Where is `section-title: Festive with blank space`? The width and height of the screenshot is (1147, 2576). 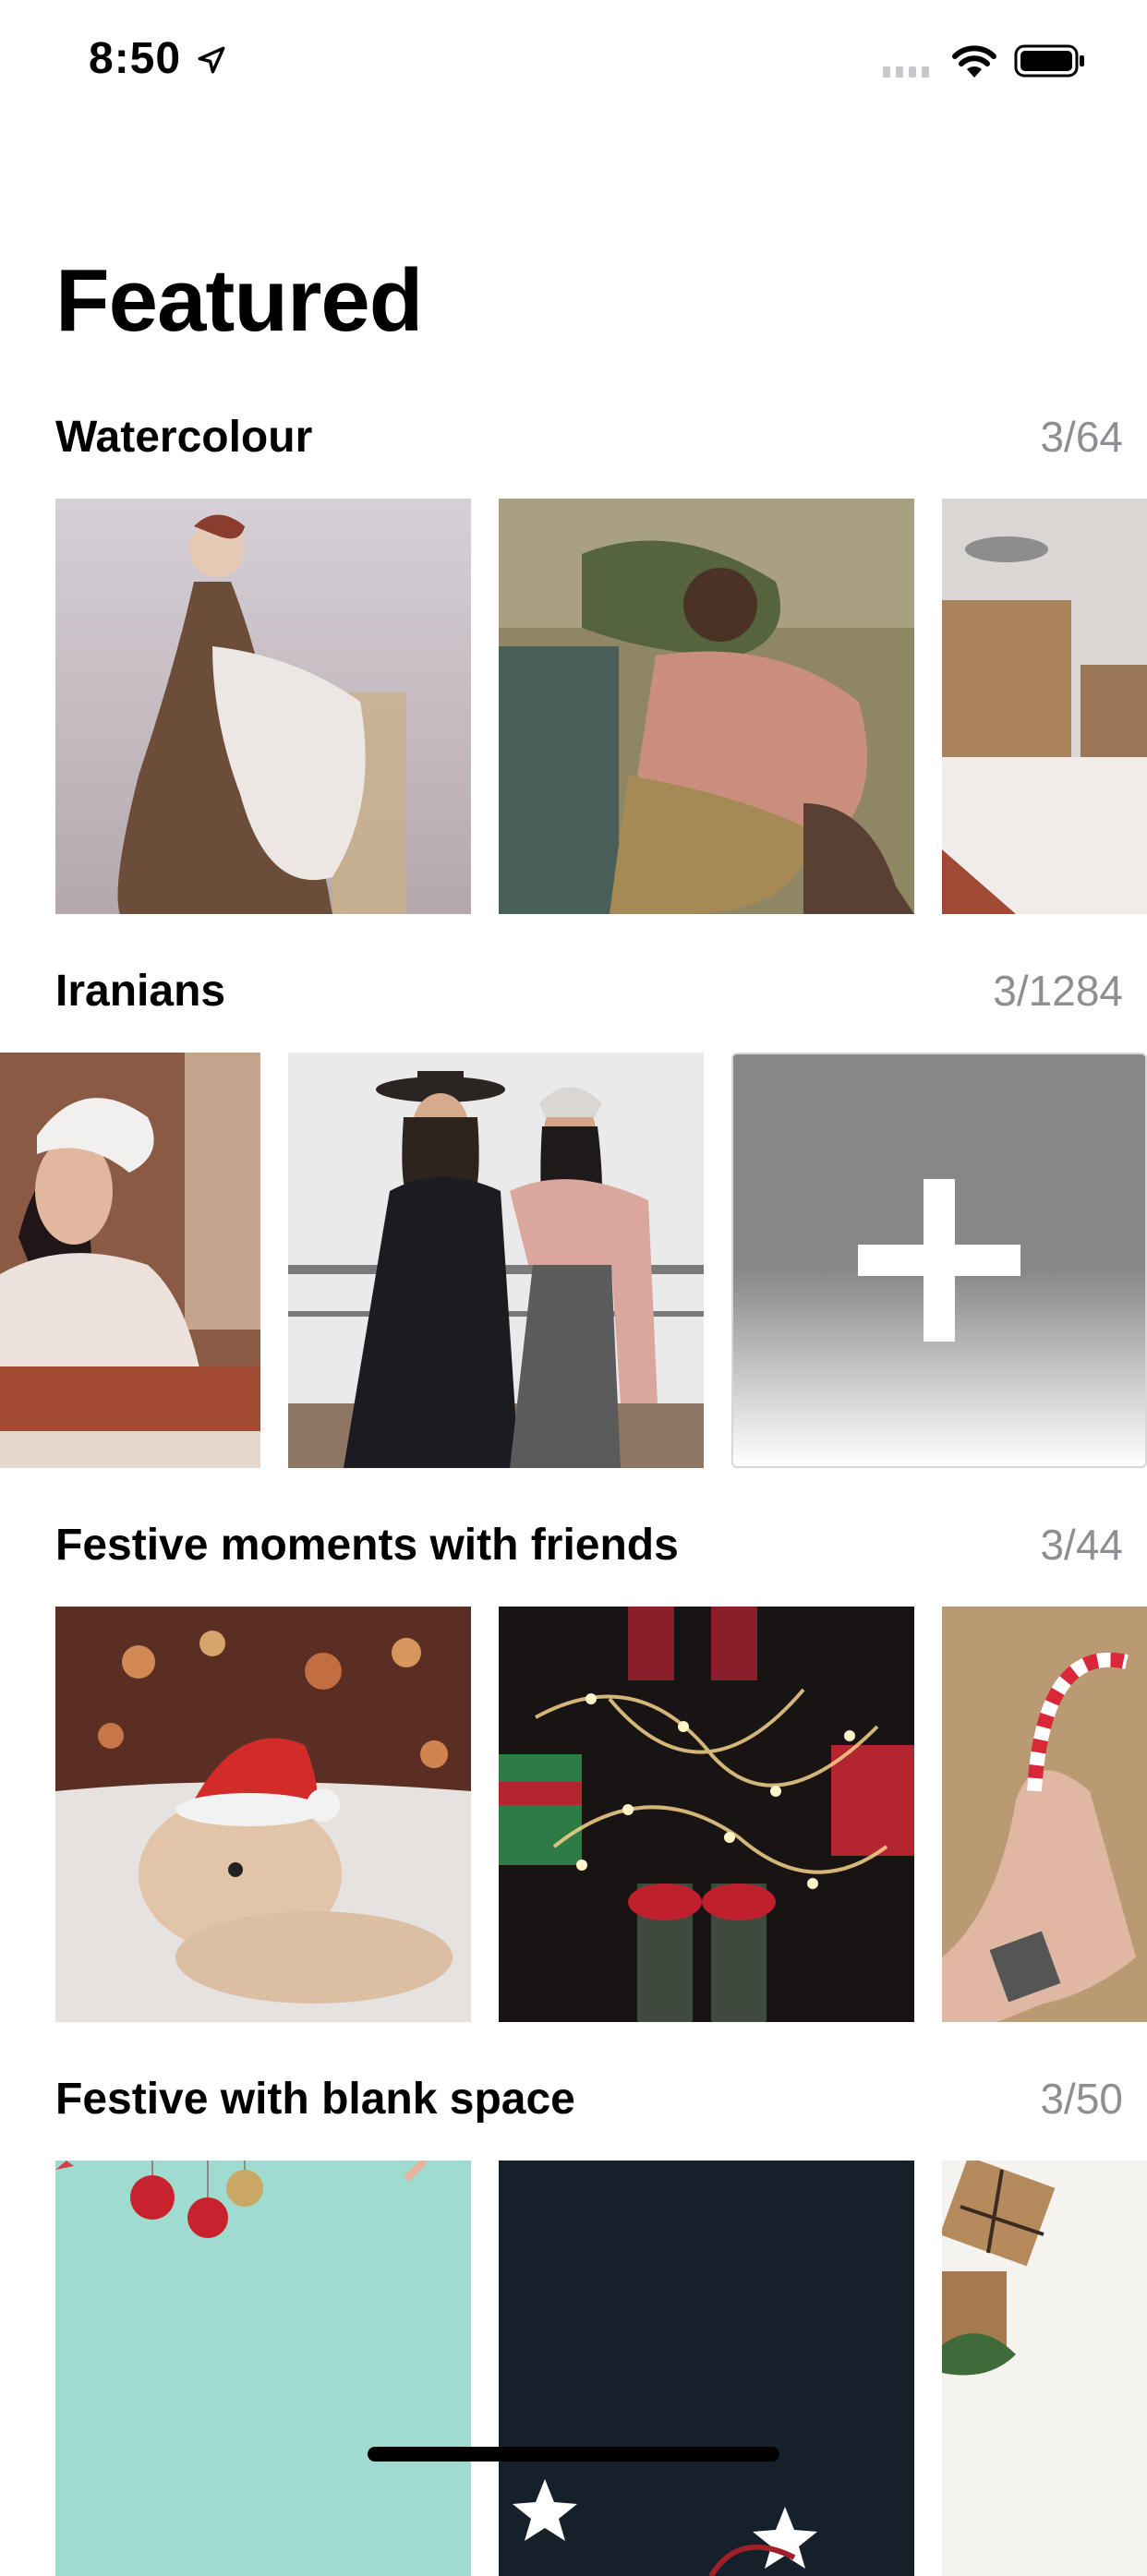 section-title: Festive with blank space is located at coordinates (315, 2099).